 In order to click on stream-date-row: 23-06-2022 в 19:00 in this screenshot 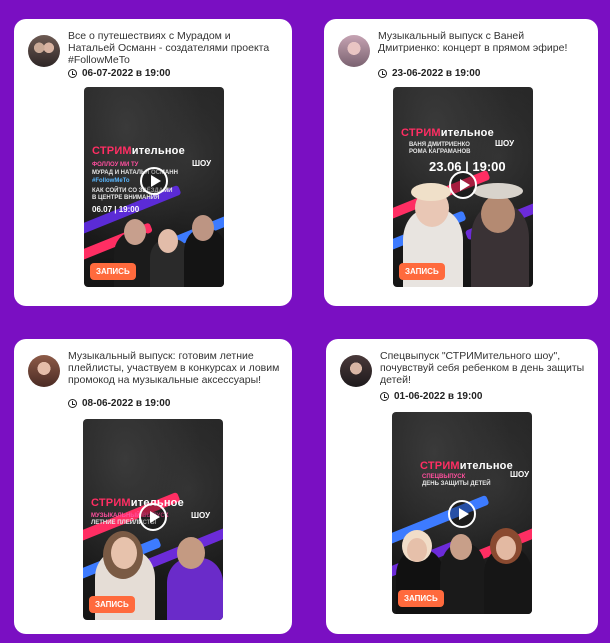, I will do `click(429, 73)`.